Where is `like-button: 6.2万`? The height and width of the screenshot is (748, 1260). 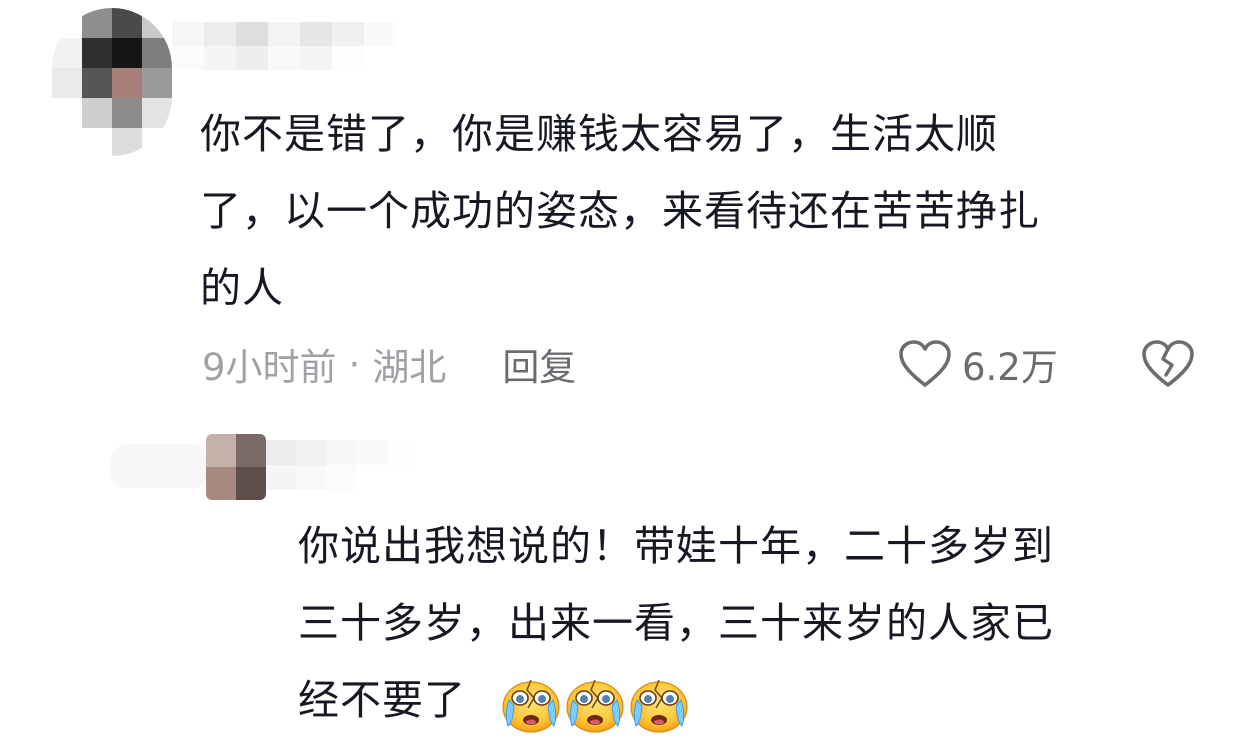 like-button: 6.2万 is located at coordinates (978, 364).